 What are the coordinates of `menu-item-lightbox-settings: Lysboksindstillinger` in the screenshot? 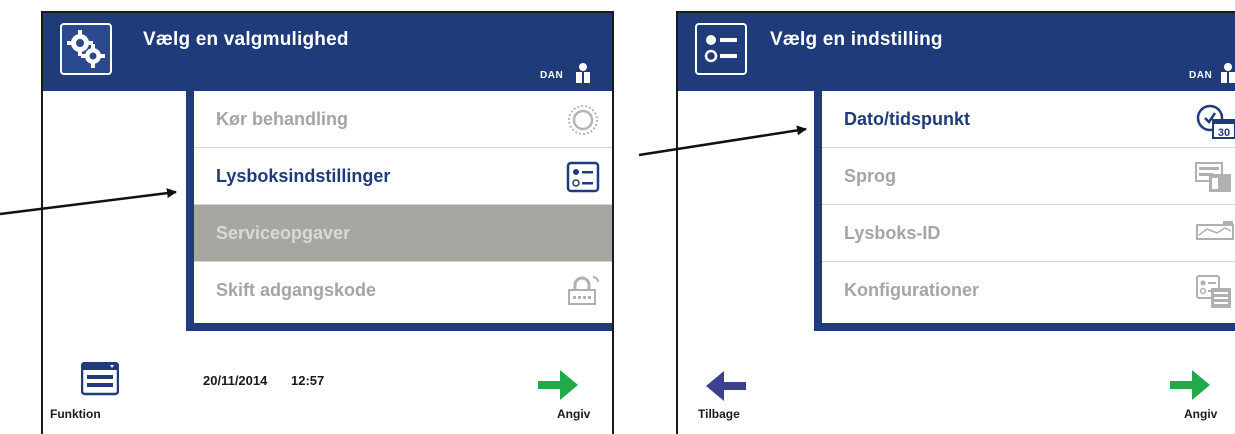 It's located at (403, 176).